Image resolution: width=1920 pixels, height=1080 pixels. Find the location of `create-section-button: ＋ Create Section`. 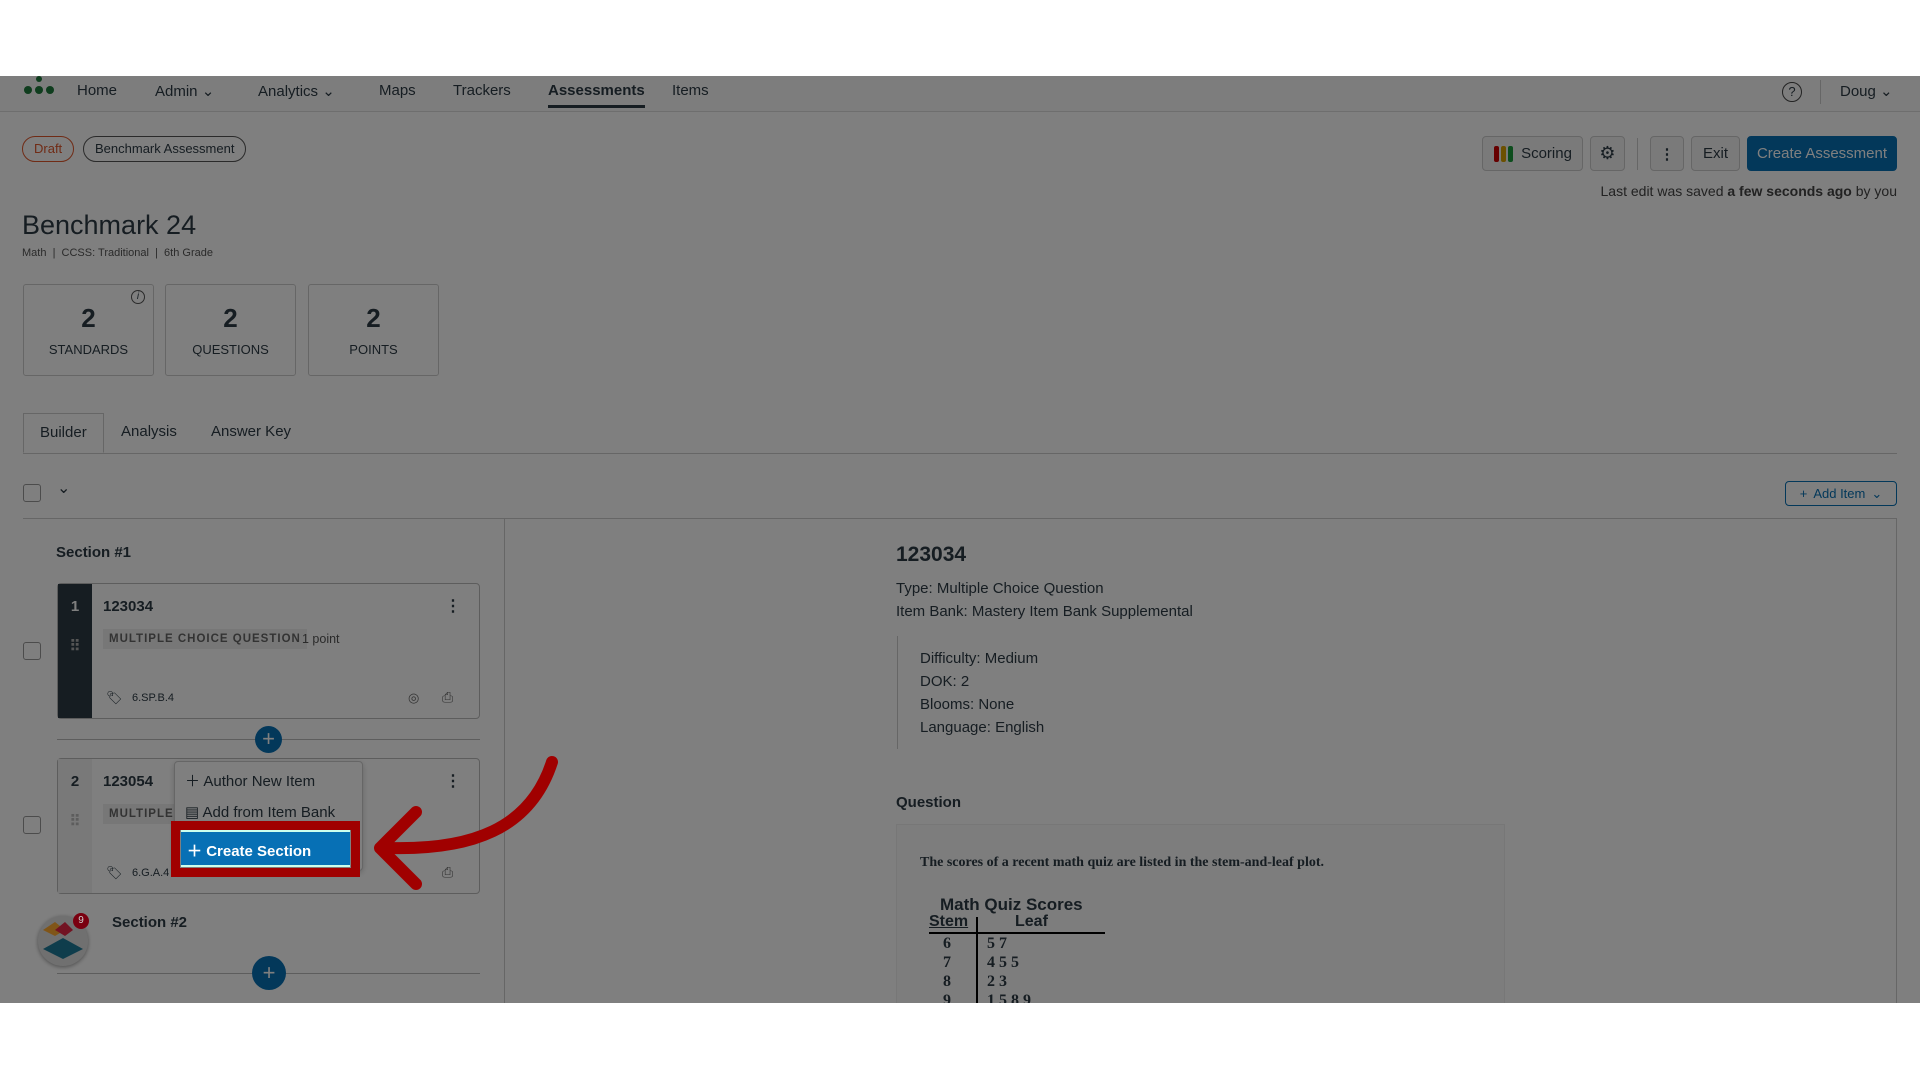

create-section-button: ＋ Create Section is located at coordinates (265, 848).